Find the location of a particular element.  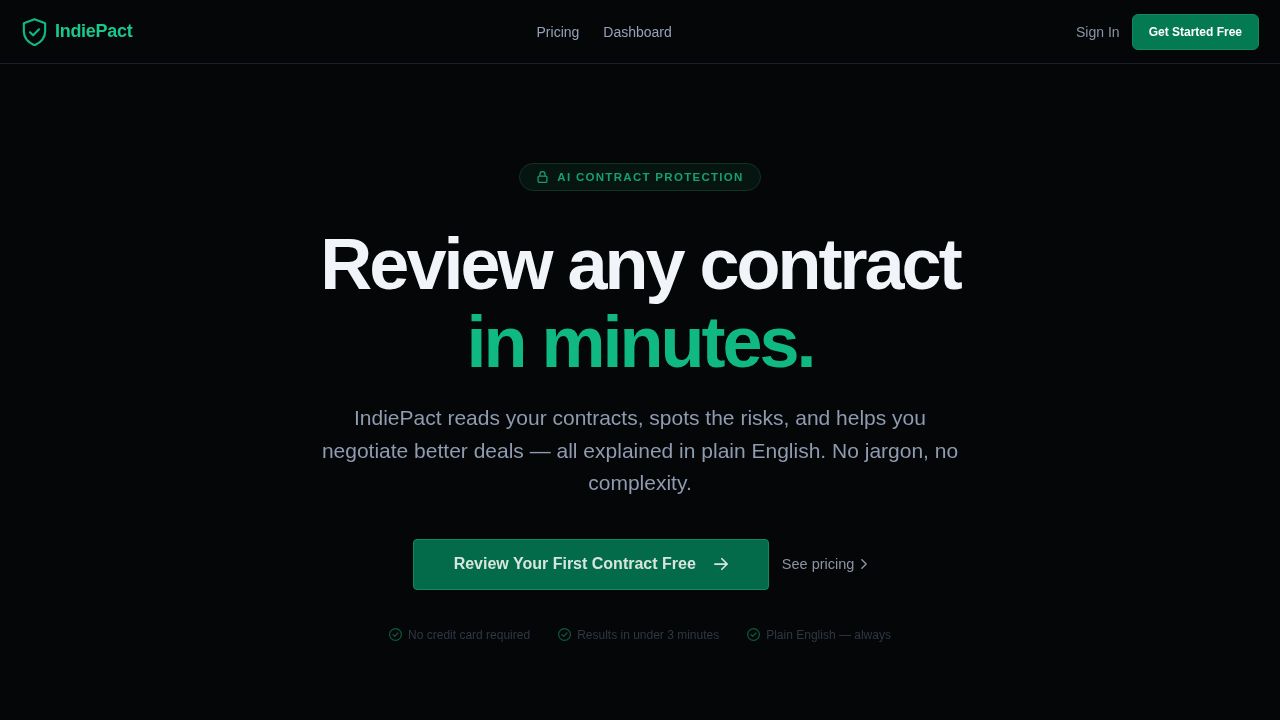

assurance-text: Plain English — always is located at coordinates (828, 634).